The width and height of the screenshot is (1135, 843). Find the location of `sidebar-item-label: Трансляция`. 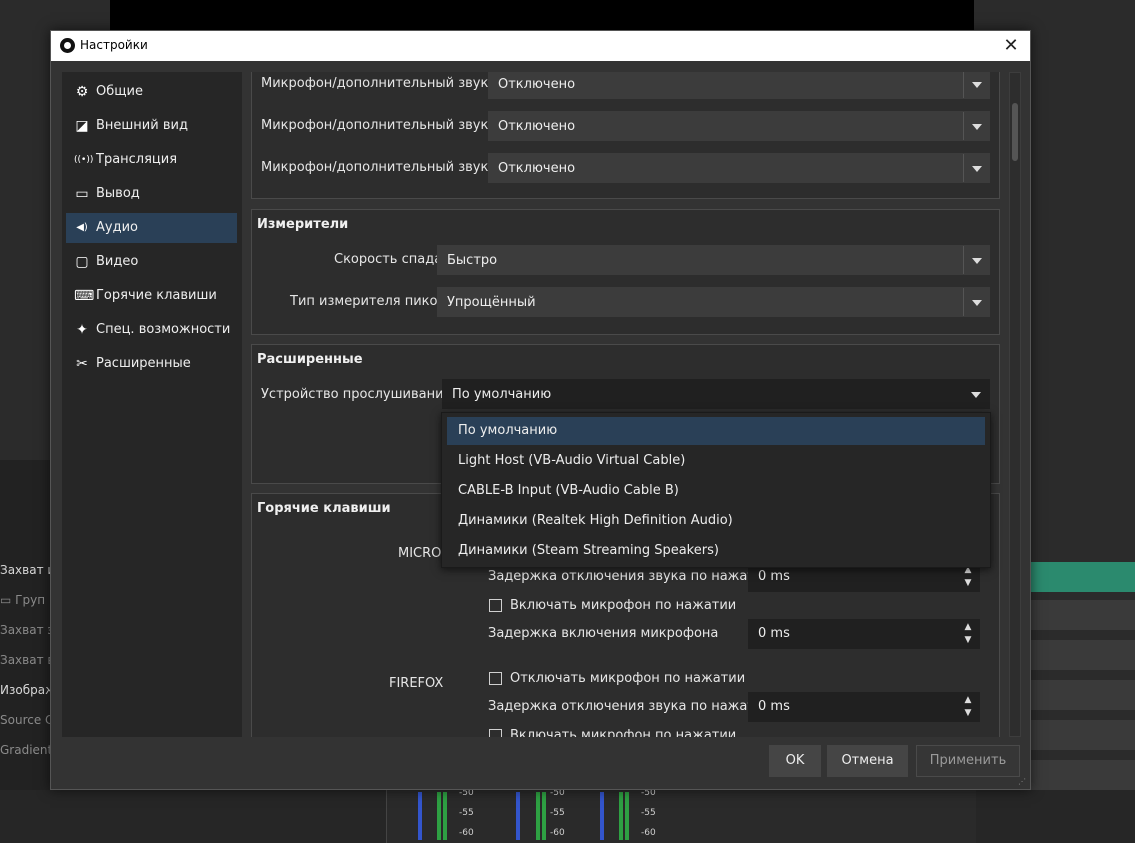

sidebar-item-label: Трансляция is located at coordinates (137, 159).